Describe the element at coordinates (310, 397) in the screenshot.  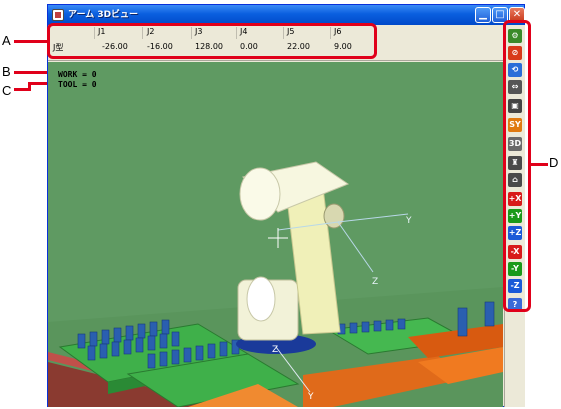
I see `base-y-label: Y` at that location.